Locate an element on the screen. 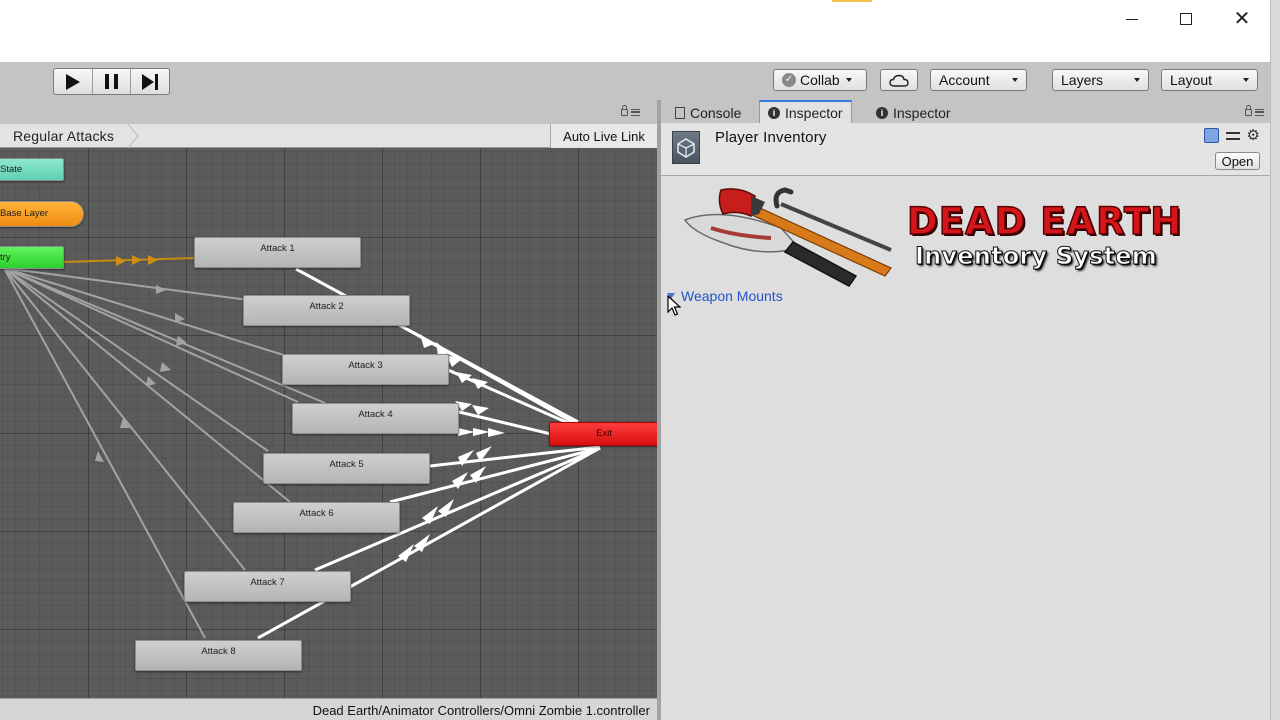  tab-inspector-active: i Inspector is located at coordinates (805, 112).